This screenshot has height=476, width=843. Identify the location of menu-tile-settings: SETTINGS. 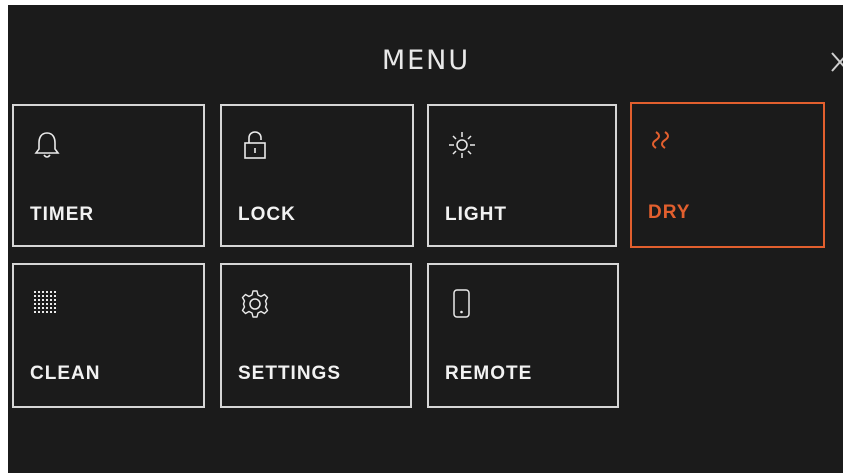
(316, 335).